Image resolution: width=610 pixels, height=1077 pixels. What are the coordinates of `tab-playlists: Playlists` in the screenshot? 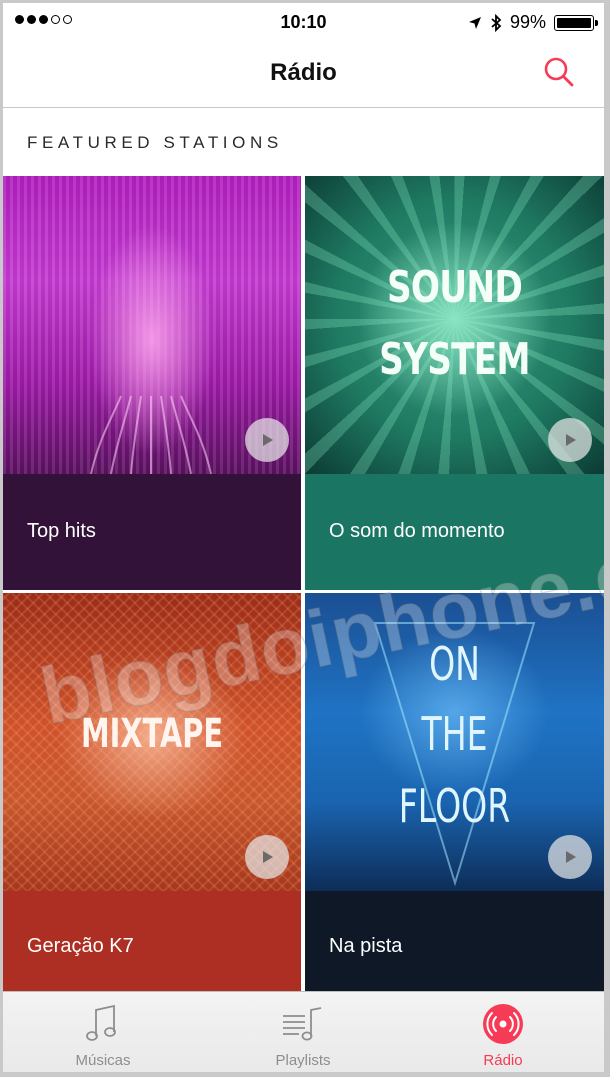 It's located at (303, 1032).